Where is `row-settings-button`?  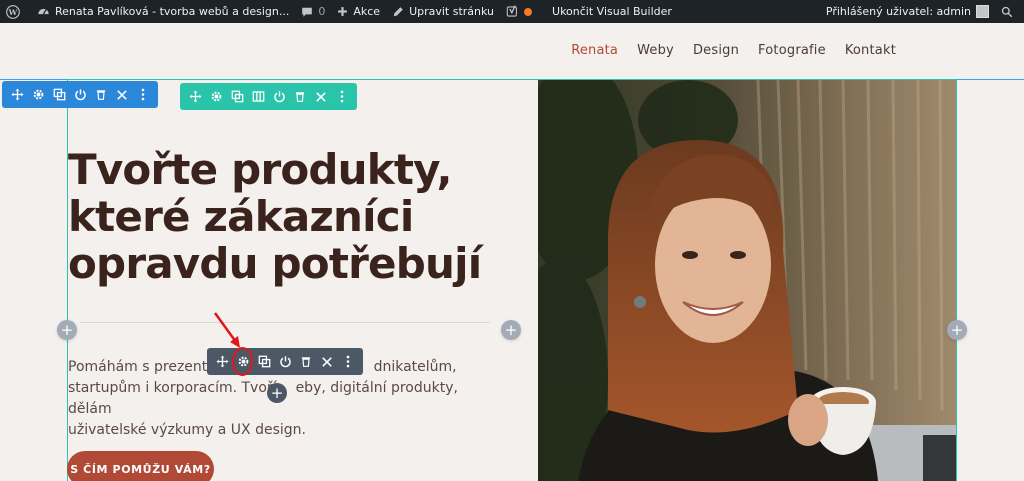
row-settings-button is located at coordinates (216, 96).